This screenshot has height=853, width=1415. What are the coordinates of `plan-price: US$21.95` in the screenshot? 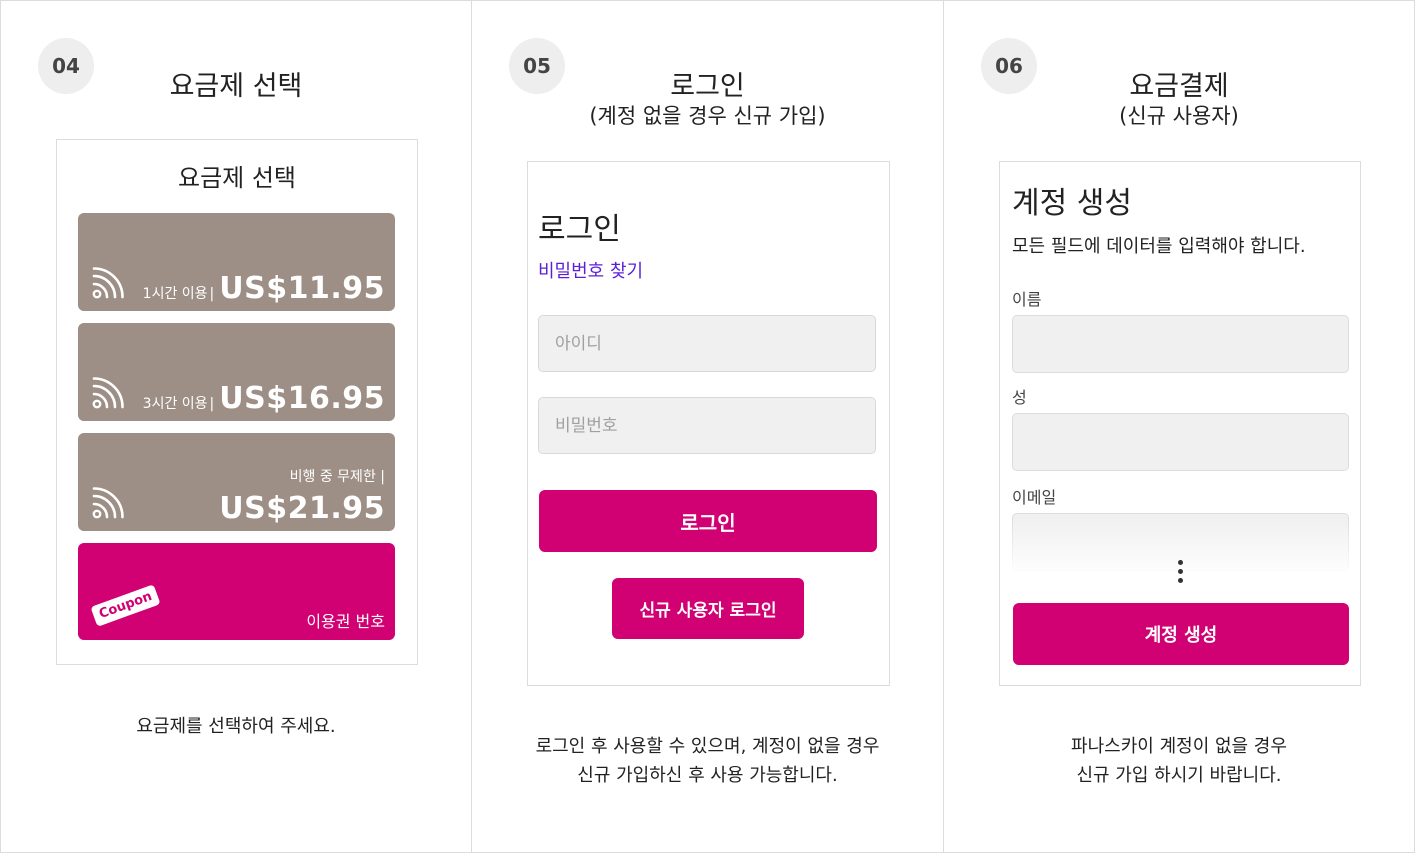 It's located at (302, 508).